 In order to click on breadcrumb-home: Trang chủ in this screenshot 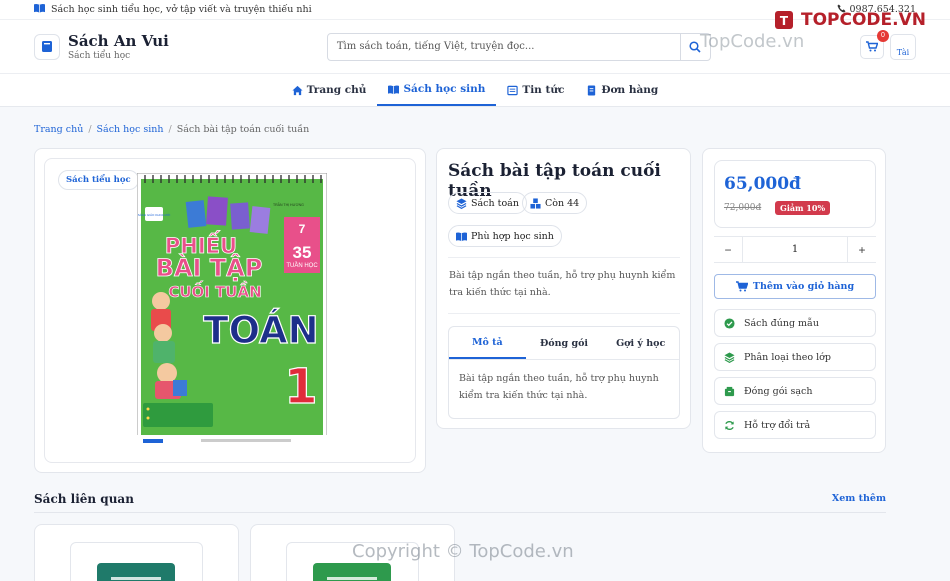, I will do `click(58, 129)`.